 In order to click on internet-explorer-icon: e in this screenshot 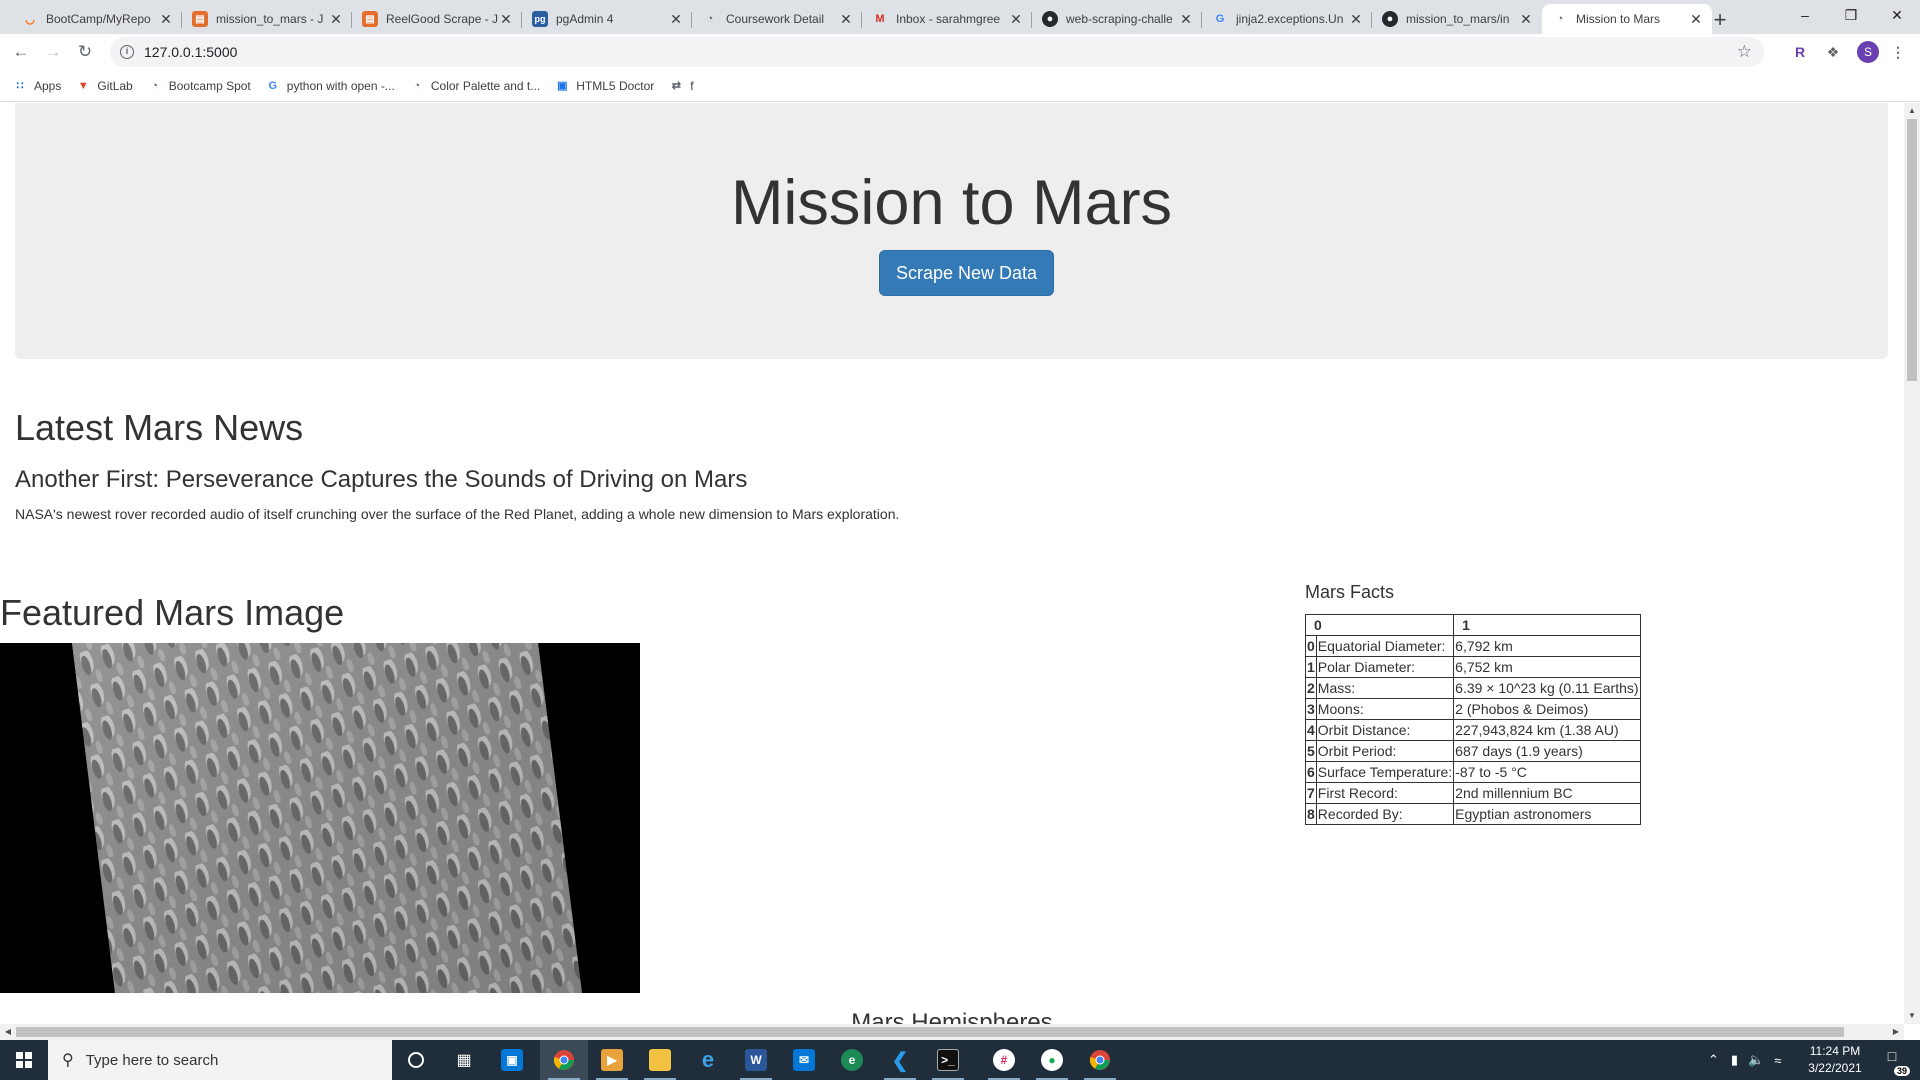, I will do `click(708, 1060)`.